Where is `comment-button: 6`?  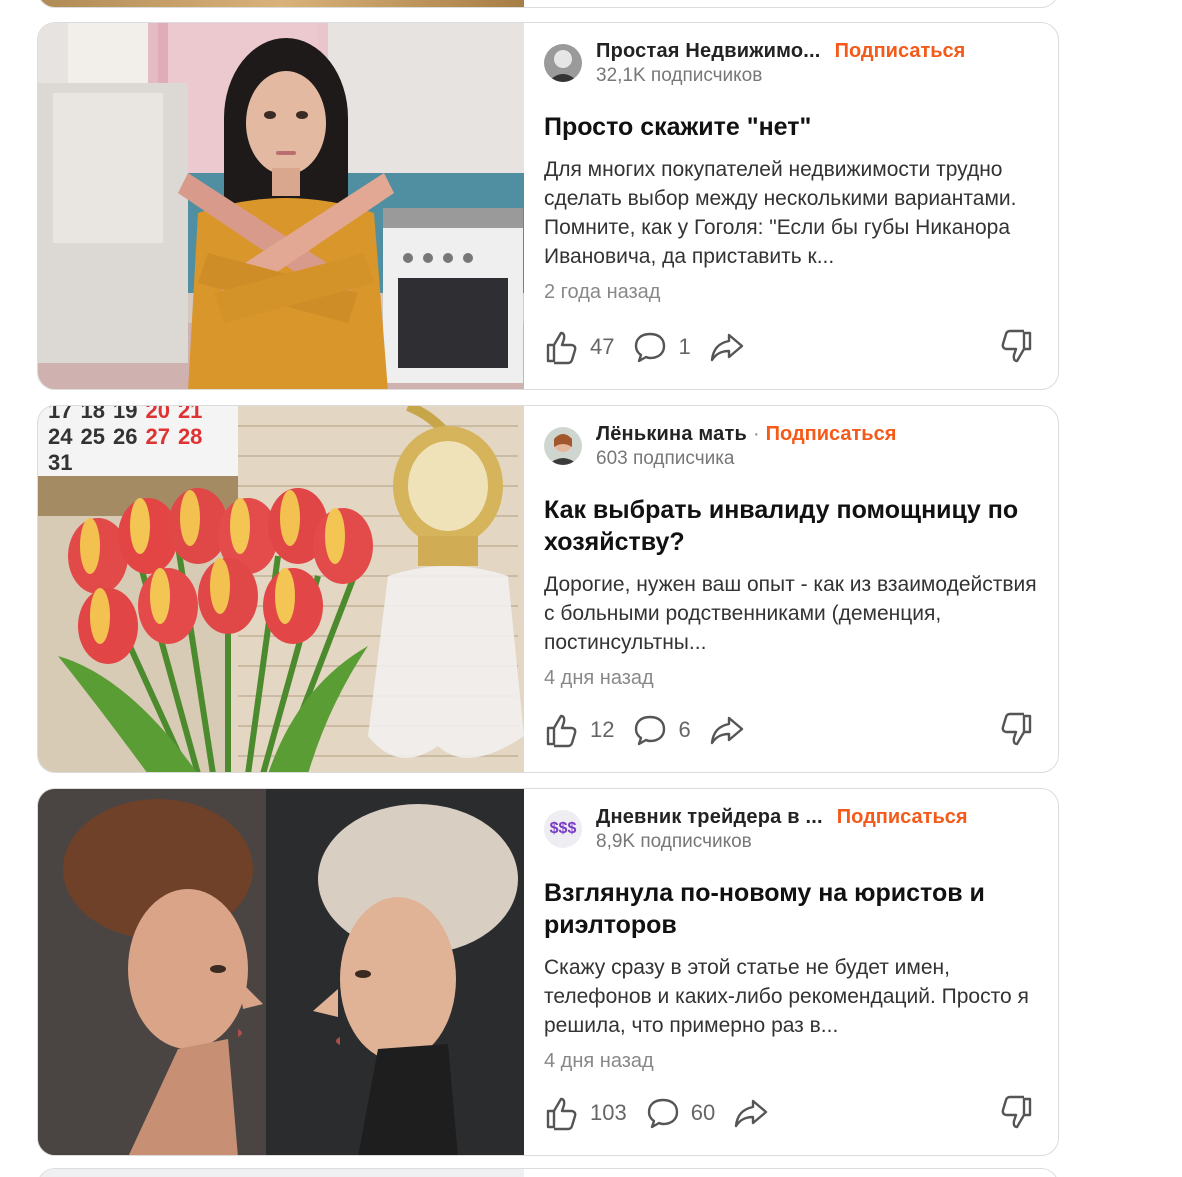
comment-button: 6 is located at coordinates (661, 730).